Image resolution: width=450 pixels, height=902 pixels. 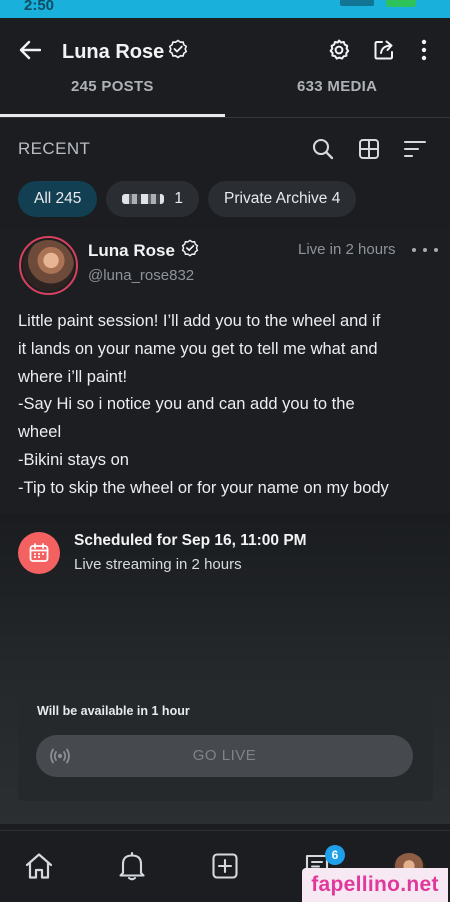 I want to click on chip-all: All 245, so click(x=58, y=199).